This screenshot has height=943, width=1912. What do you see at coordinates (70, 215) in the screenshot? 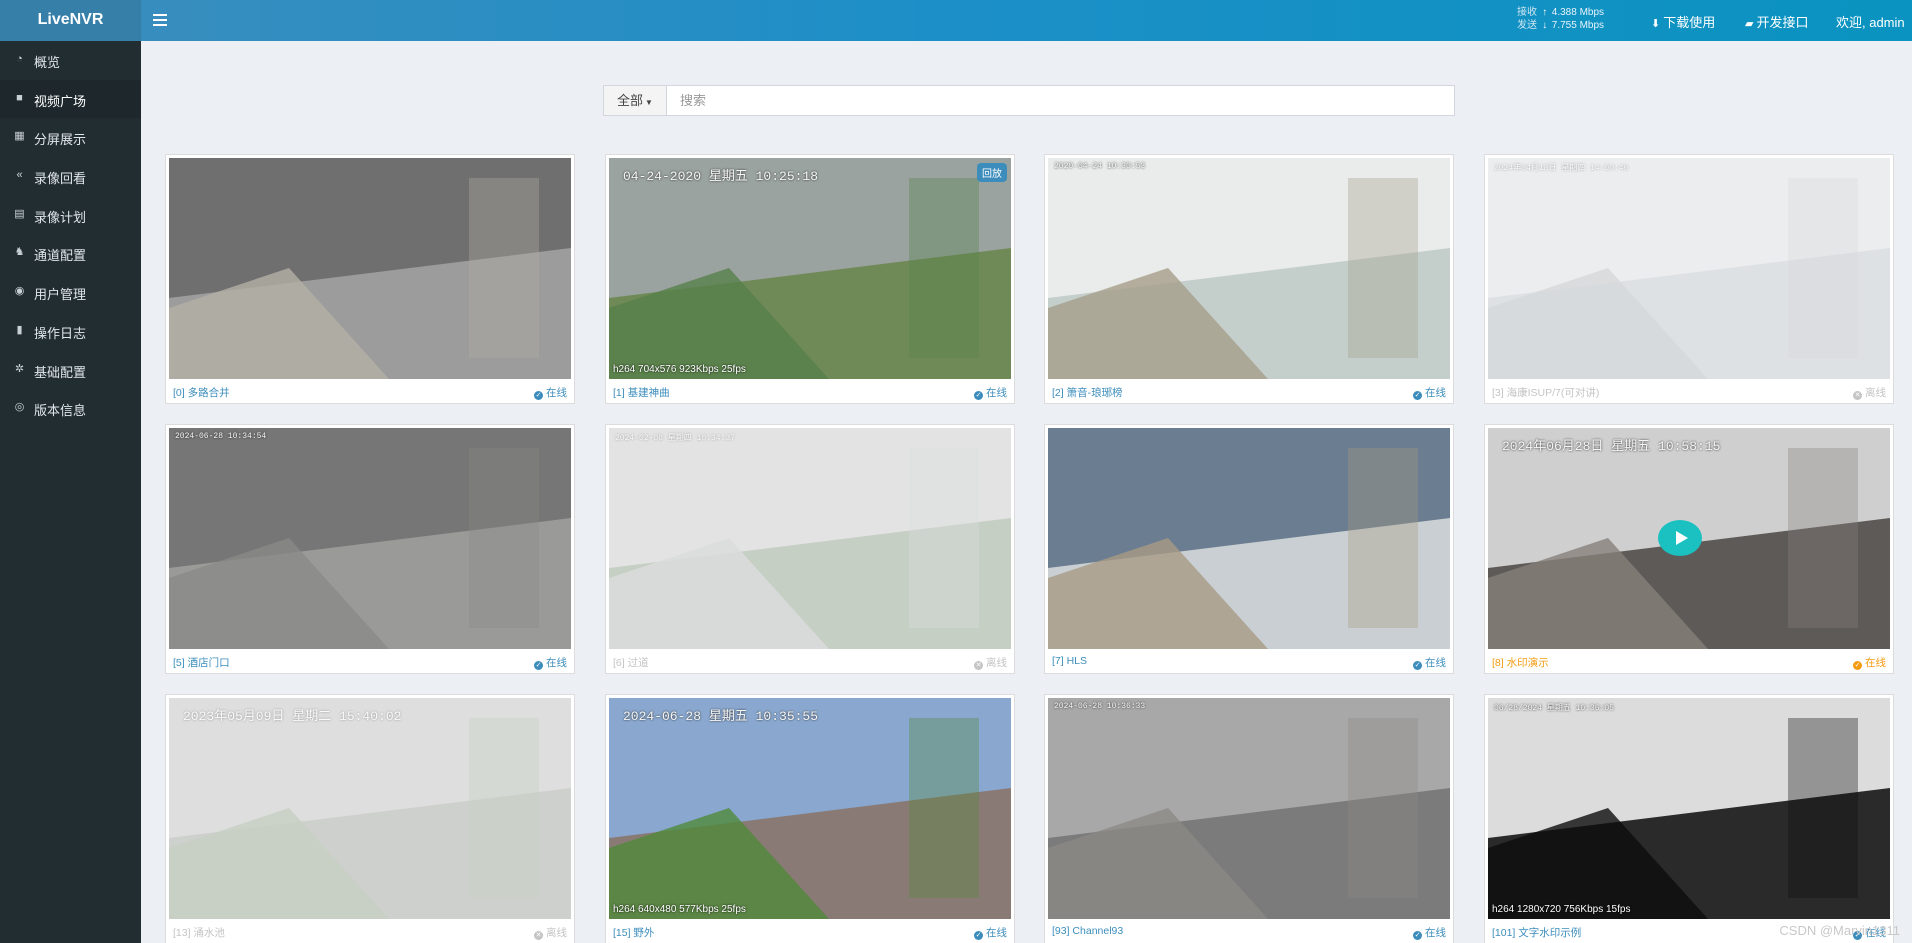
I see `sidebar-item-4: ▤ 录像计划` at bounding box center [70, 215].